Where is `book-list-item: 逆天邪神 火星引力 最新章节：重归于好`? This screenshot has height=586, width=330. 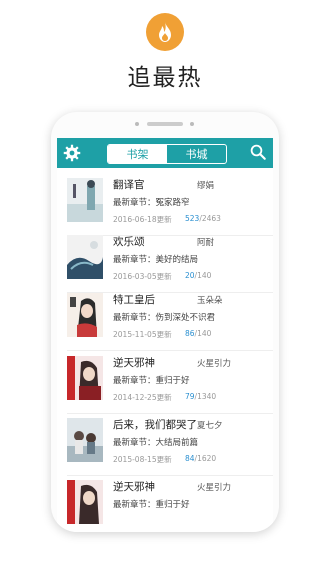
book-list-item: 逆天邪神 火星引力 最新章节：重归于好 is located at coordinates (165, 505).